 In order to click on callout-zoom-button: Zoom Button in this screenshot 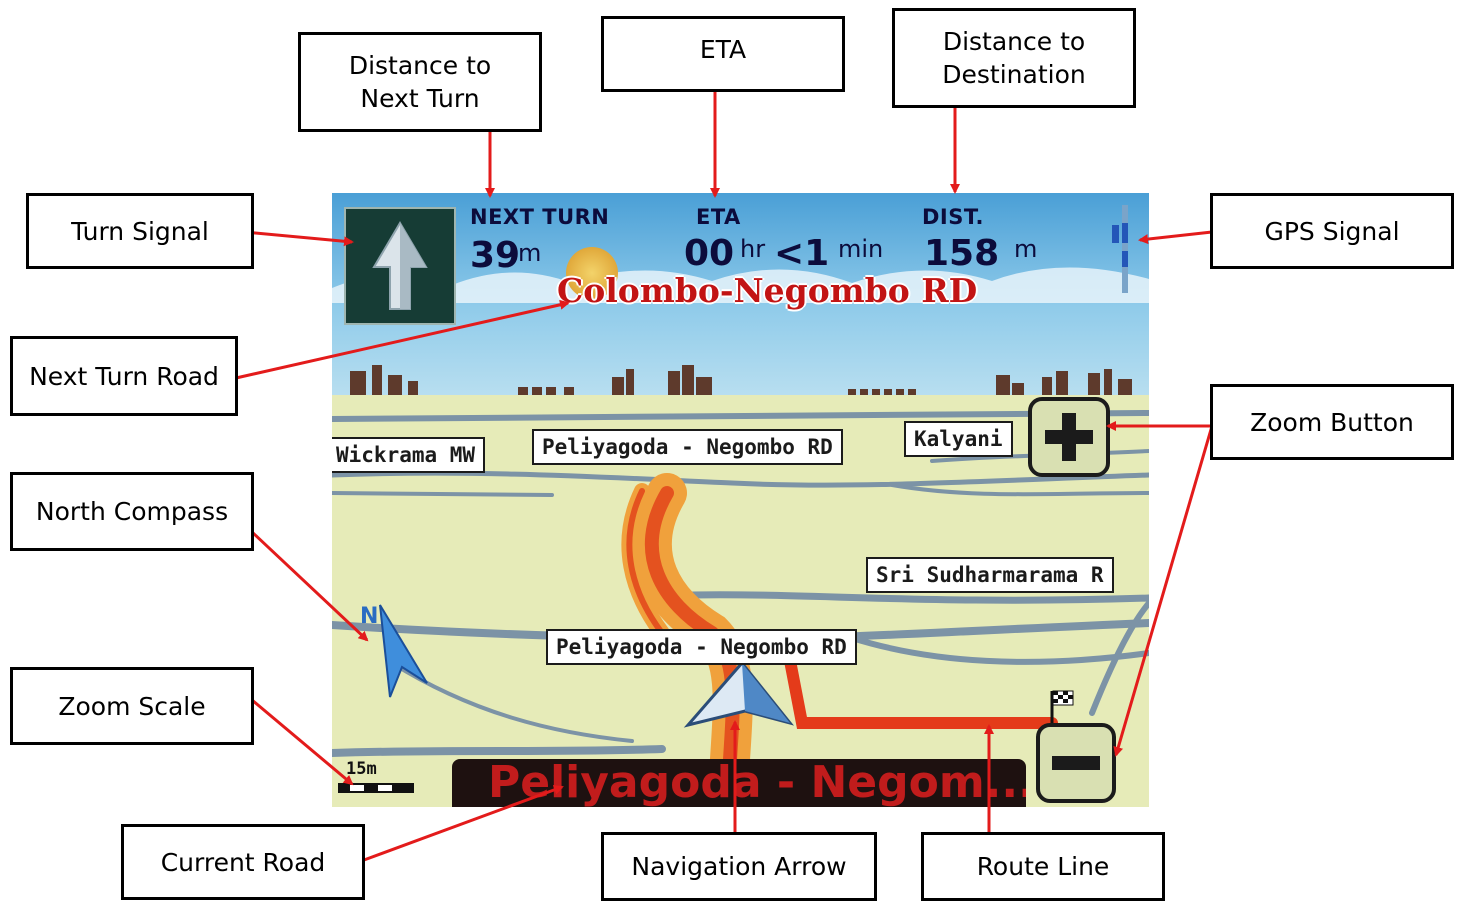, I will do `click(1332, 422)`.